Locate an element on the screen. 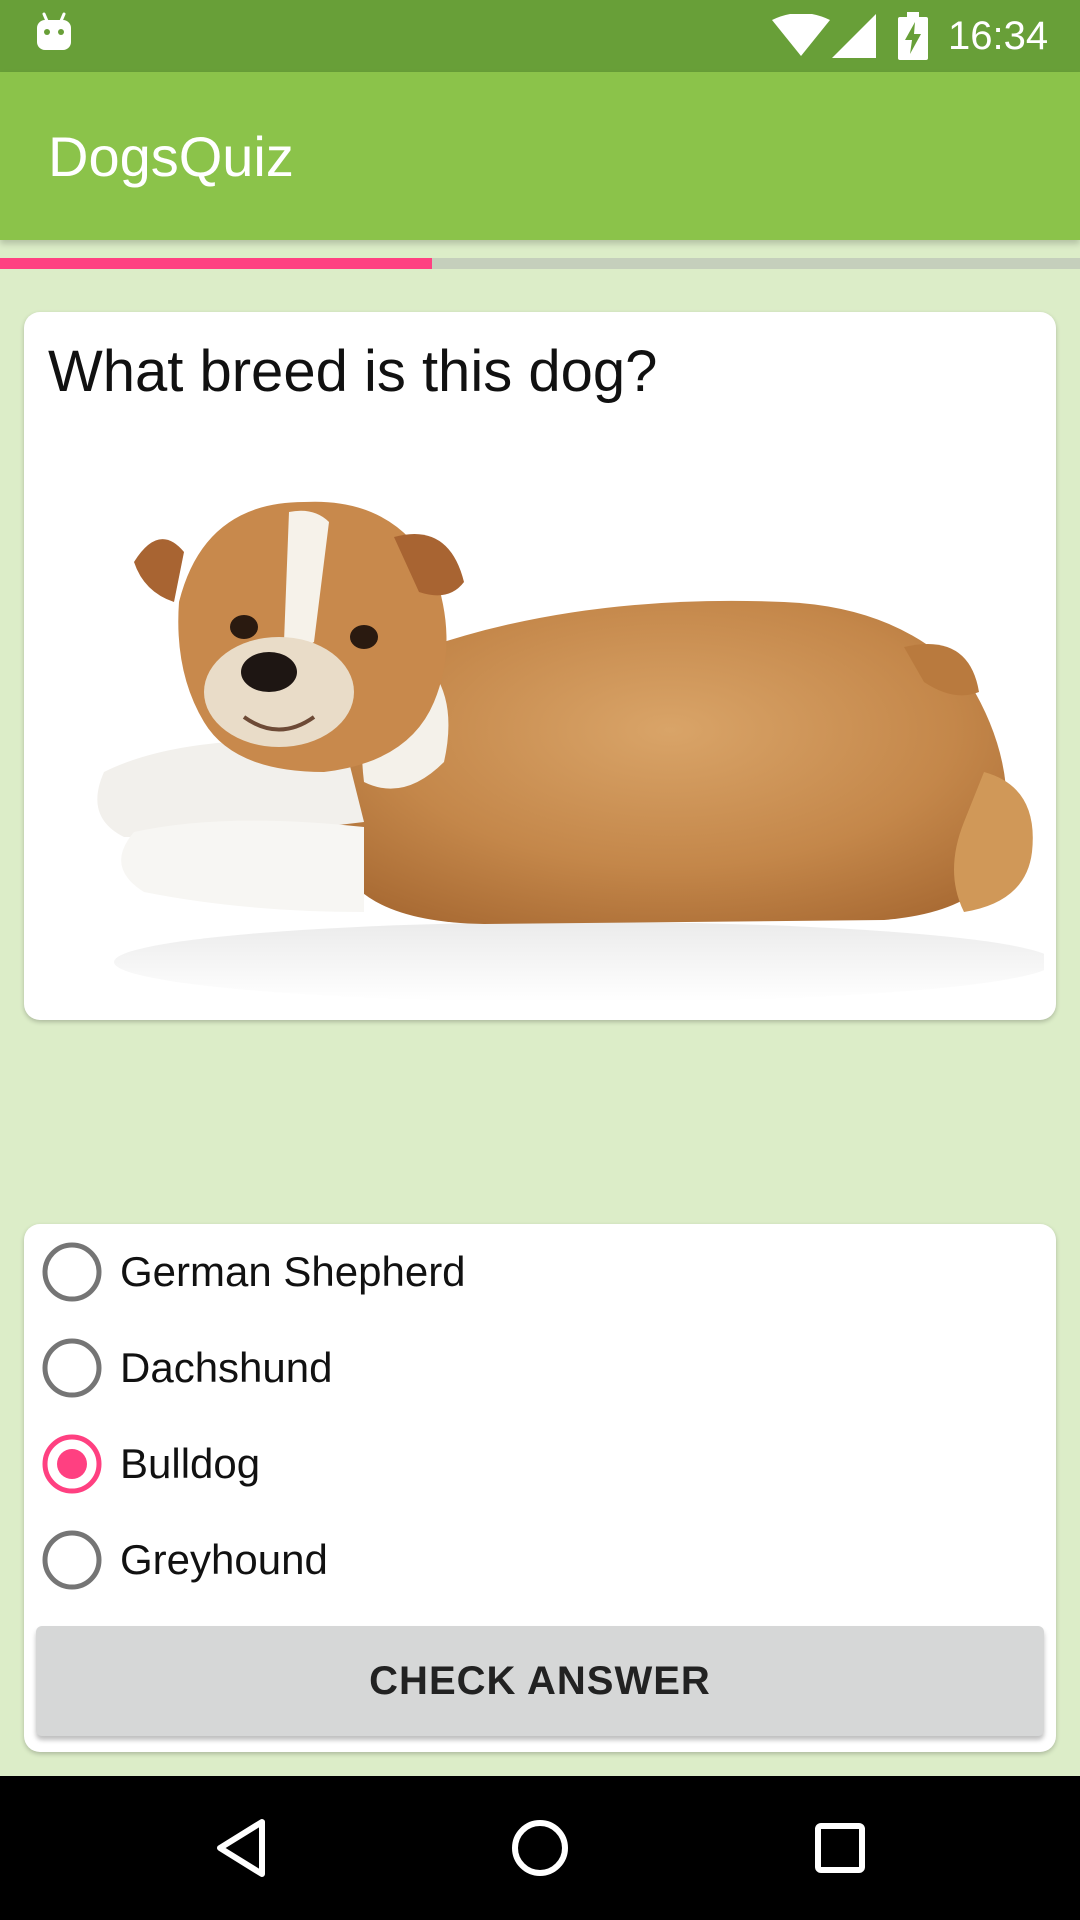 The image size is (1080, 1920). answer-label: Greyhound is located at coordinates (224, 1559).